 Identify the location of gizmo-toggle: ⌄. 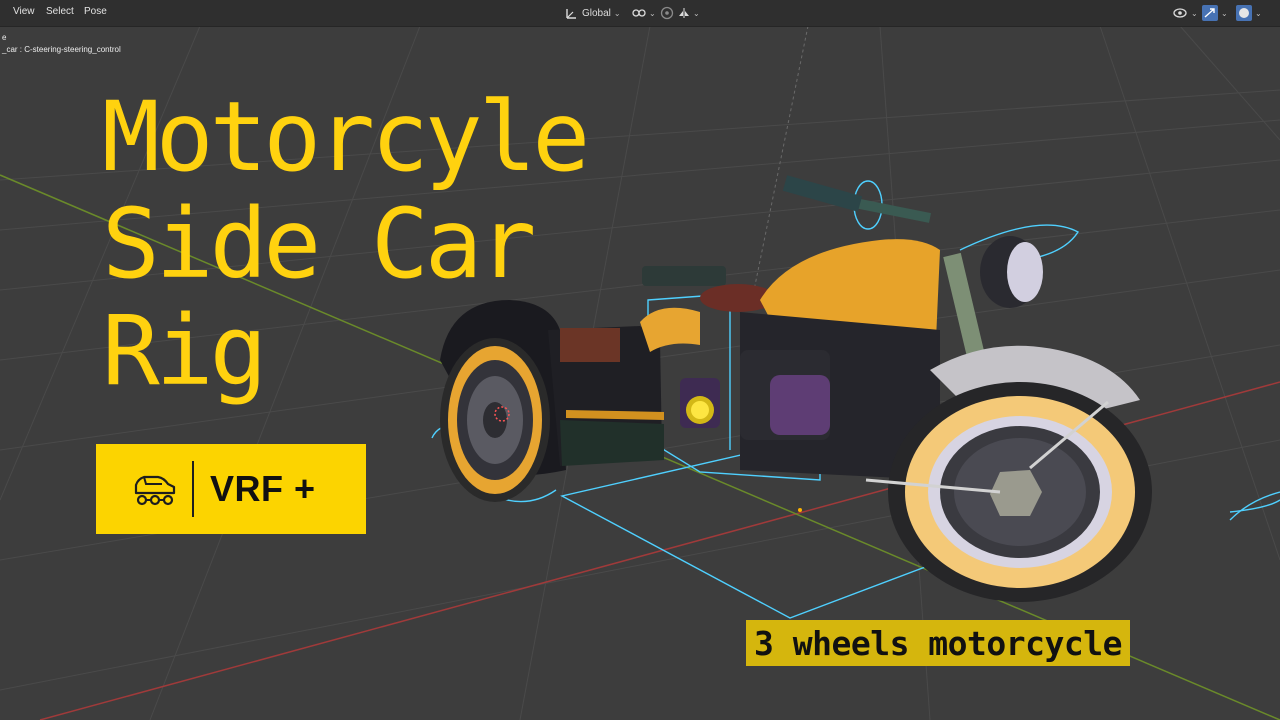
(1215, 13).